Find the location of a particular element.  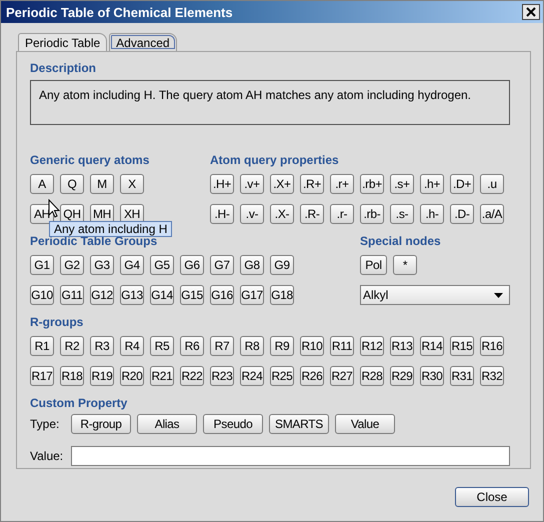

query-button: G14 is located at coordinates (162, 295).